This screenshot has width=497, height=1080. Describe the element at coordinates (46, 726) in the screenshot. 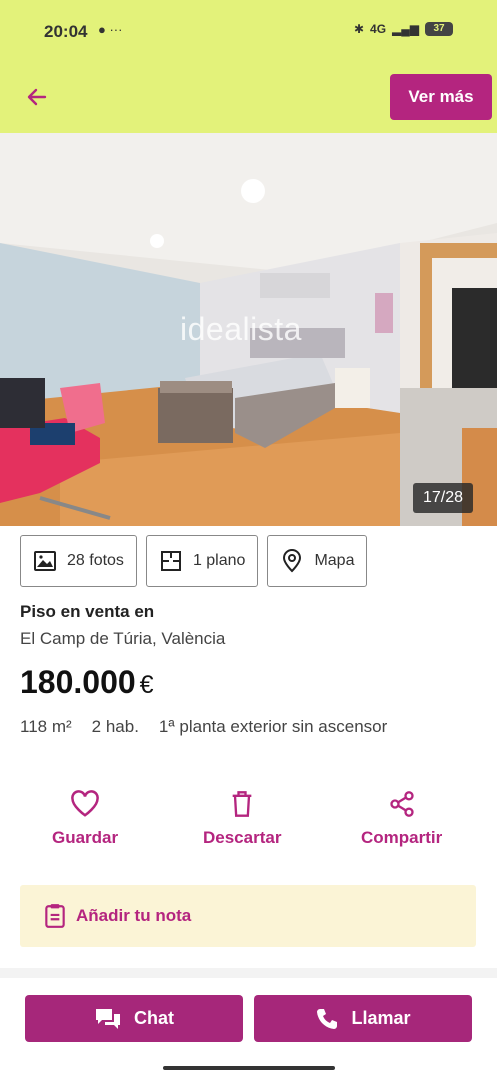

I see `feature-area: 118 m²` at that location.